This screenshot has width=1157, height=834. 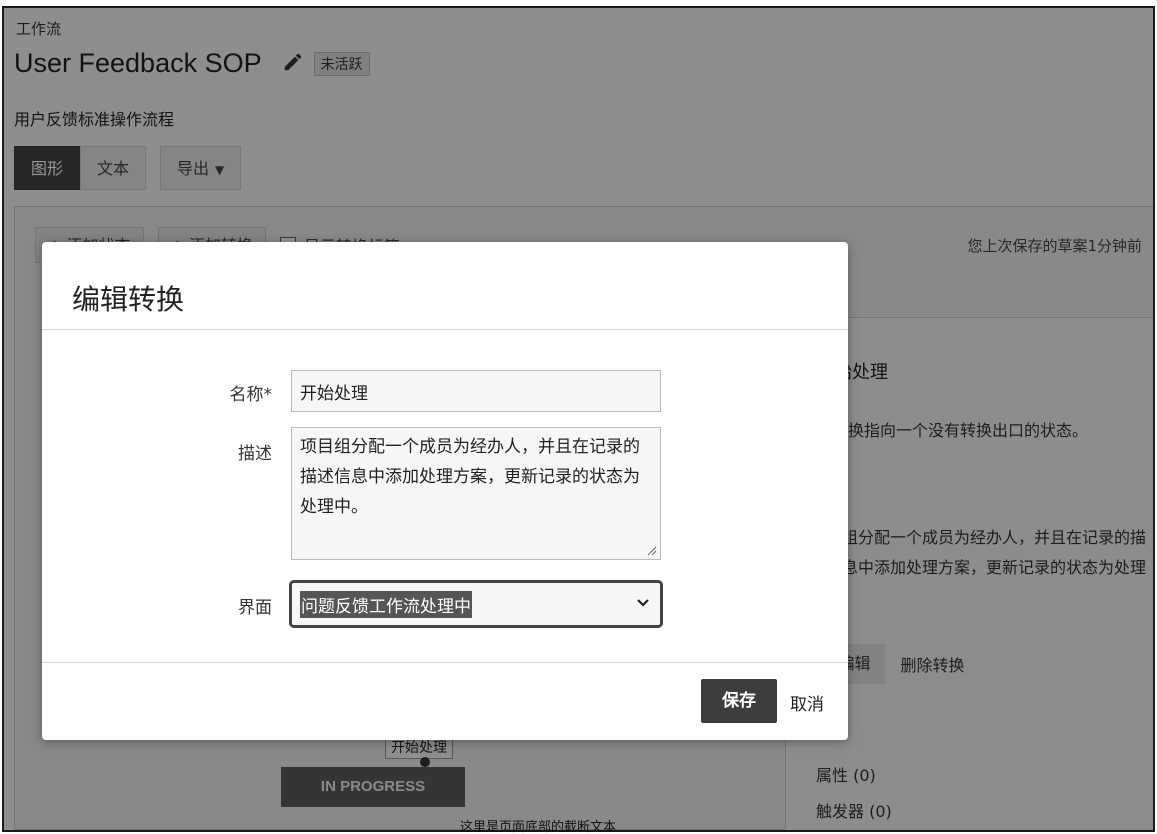 What do you see at coordinates (445, 701) in the screenshot?
I see `dialog-footer: 保存 取消` at bounding box center [445, 701].